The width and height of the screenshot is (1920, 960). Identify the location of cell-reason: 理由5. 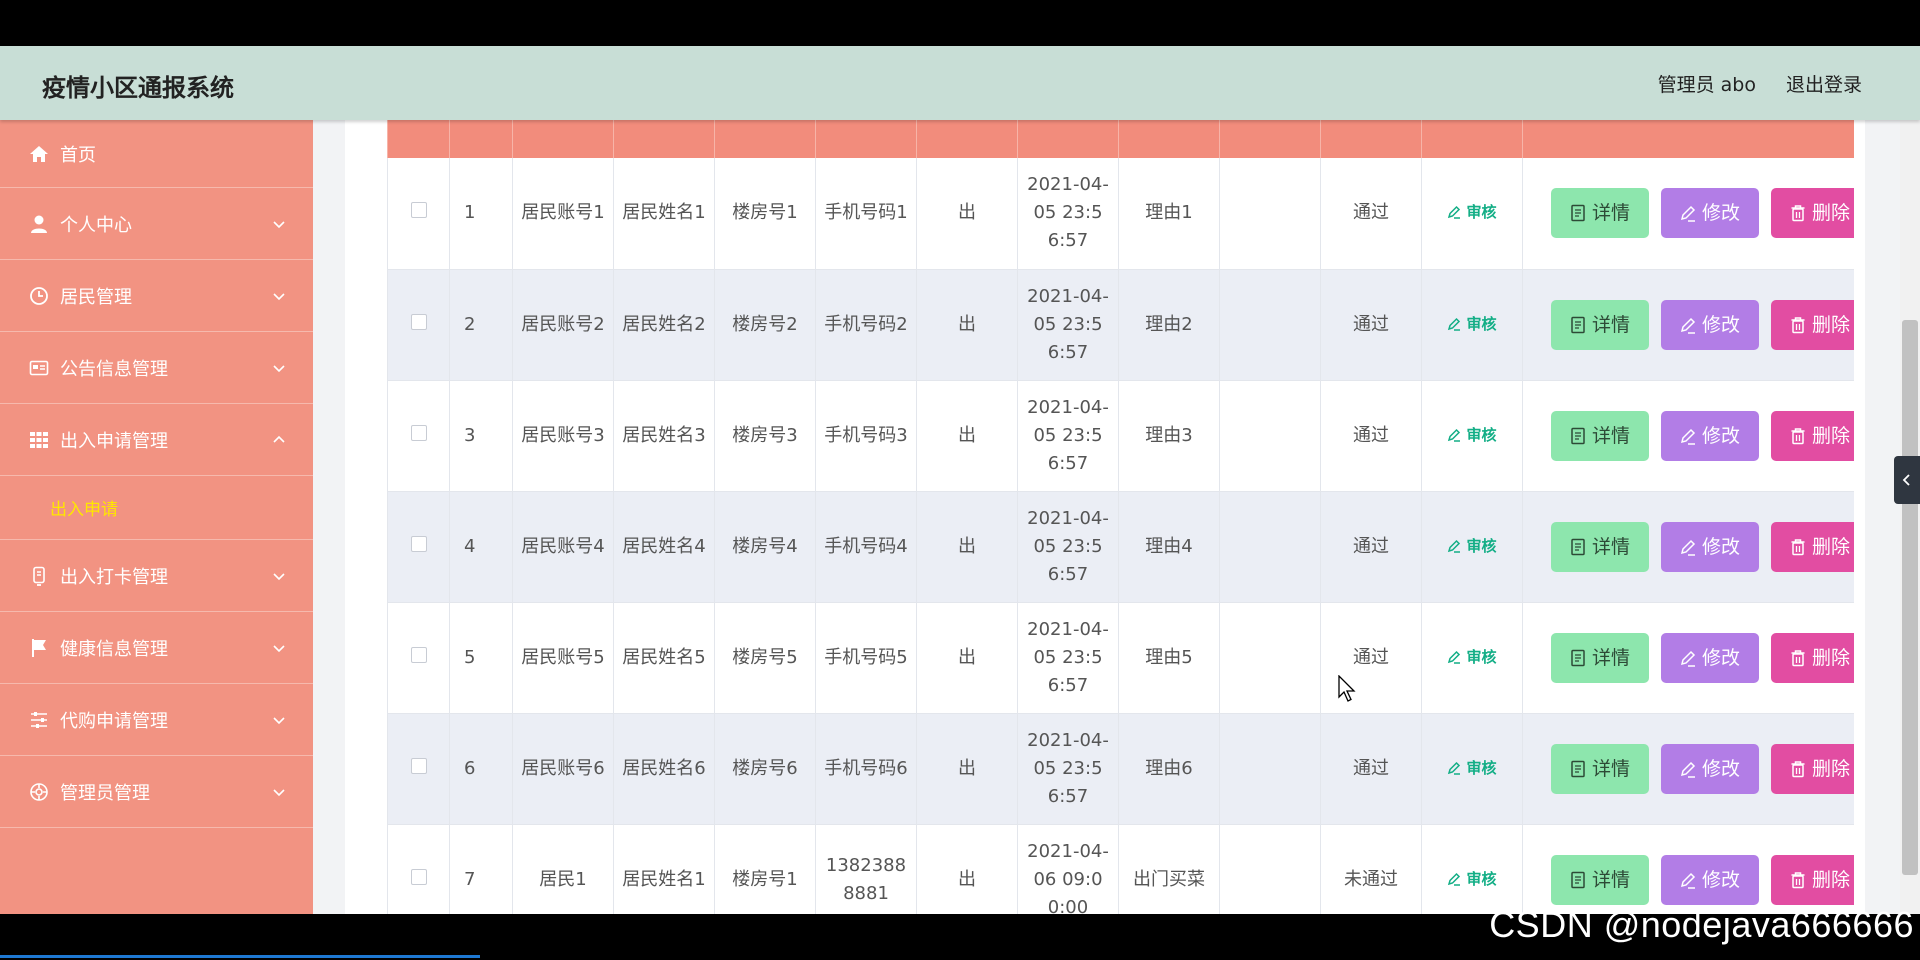
(1169, 658).